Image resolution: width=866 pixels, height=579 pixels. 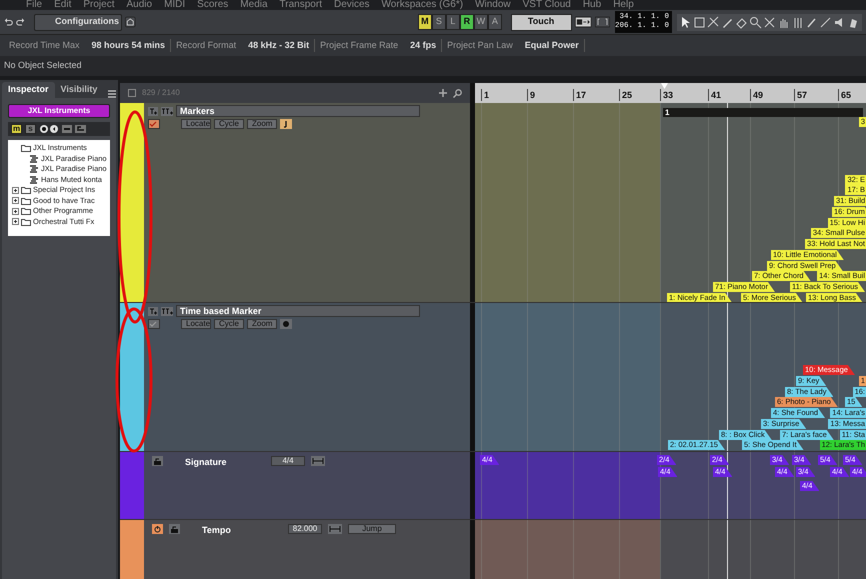 What do you see at coordinates (305, 529) in the screenshot?
I see `value-field: 82.000` at bounding box center [305, 529].